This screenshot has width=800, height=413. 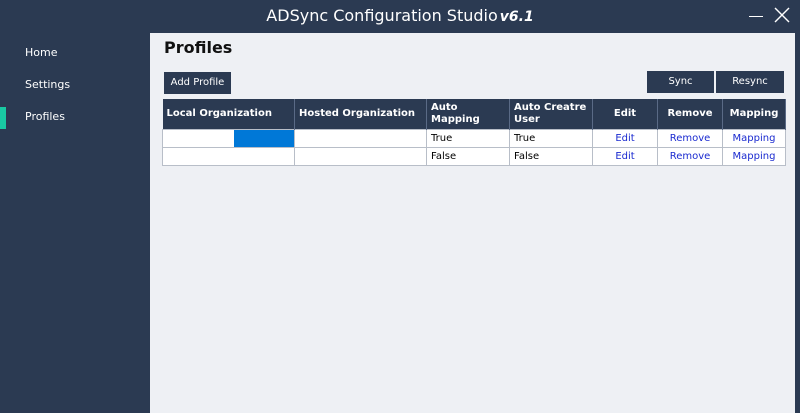 What do you see at coordinates (782, 15) in the screenshot?
I see `close-icon` at bounding box center [782, 15].